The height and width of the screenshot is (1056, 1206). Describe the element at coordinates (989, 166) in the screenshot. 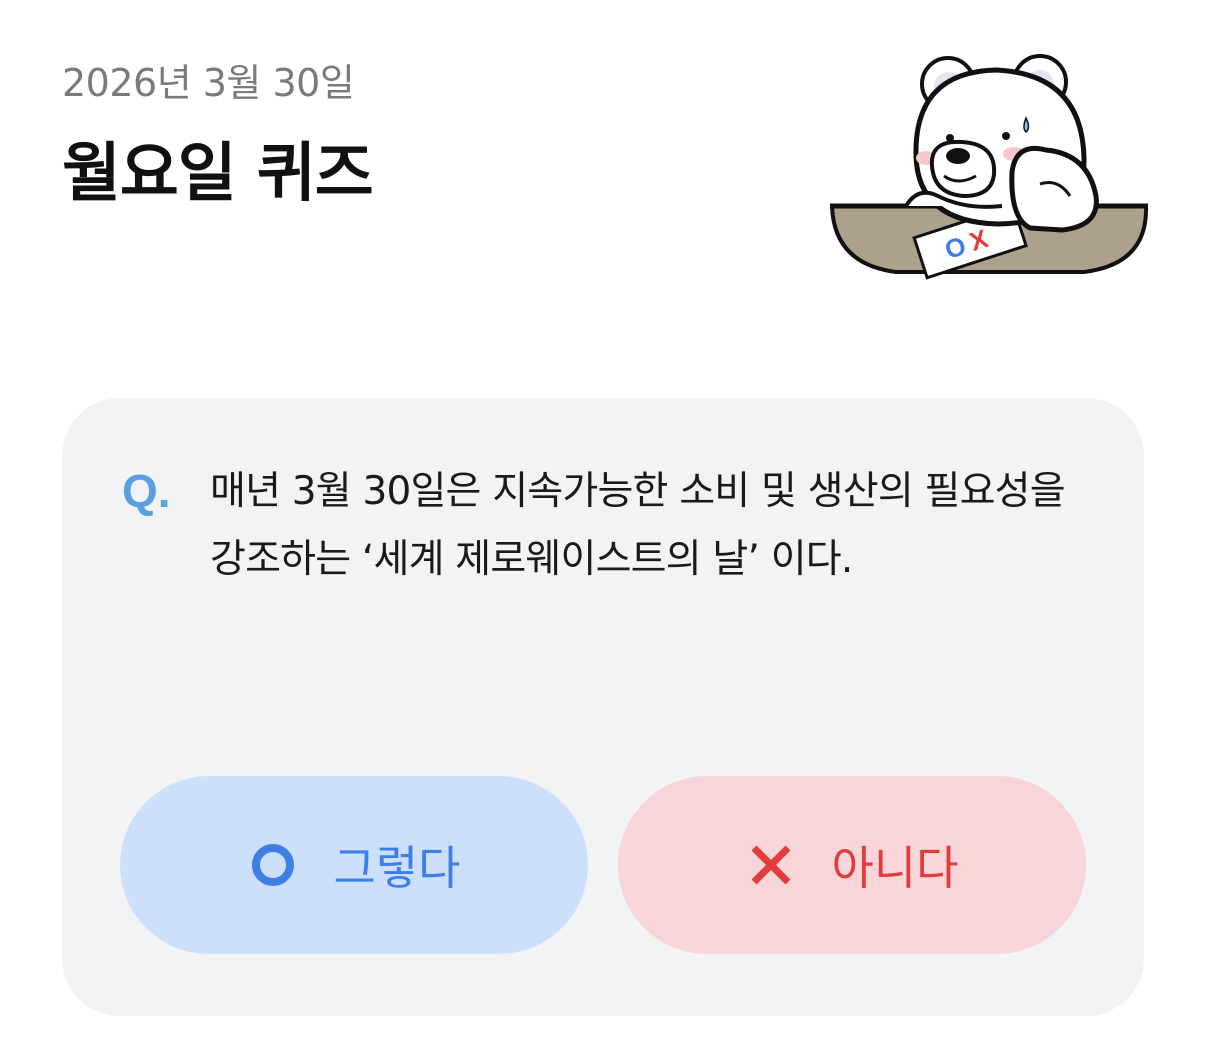

I see `polar-bear-thinking-icon: O X` at that location.